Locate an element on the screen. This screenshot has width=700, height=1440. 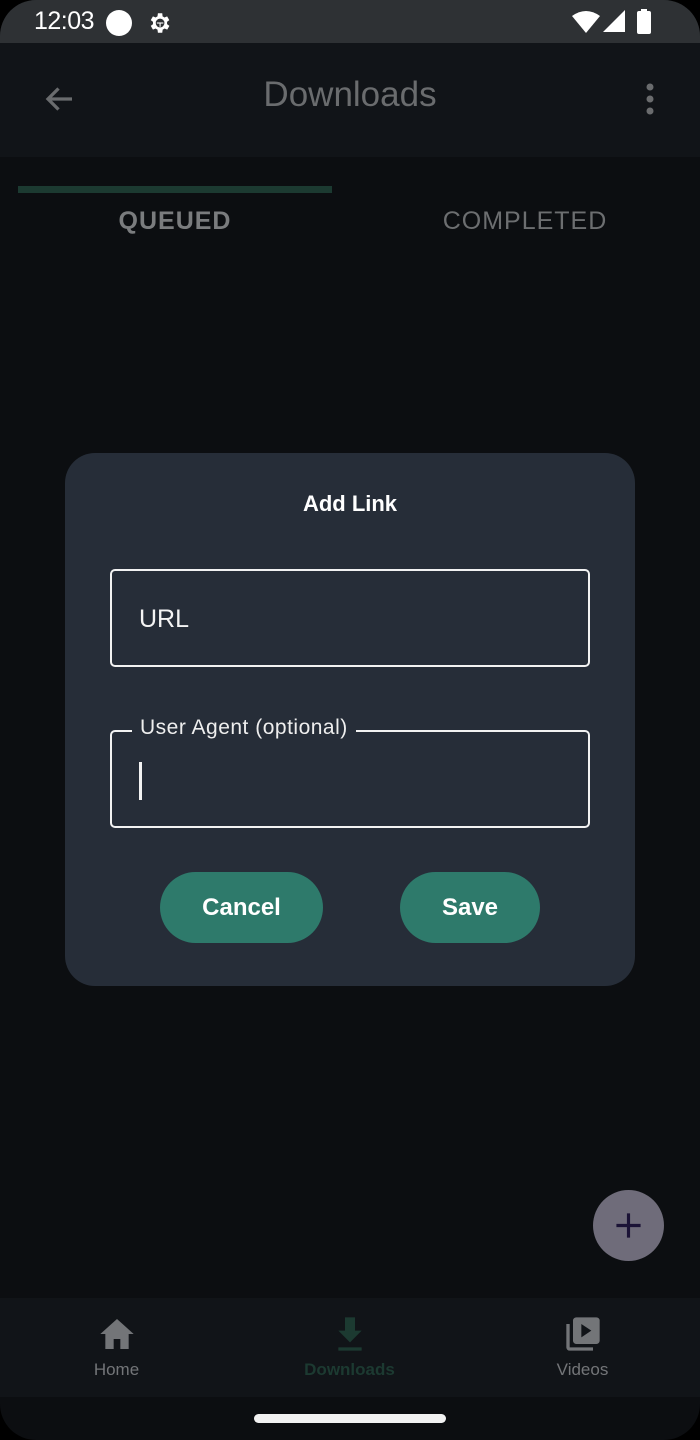
cell-signal-icon is located at coordinates (614, 21).